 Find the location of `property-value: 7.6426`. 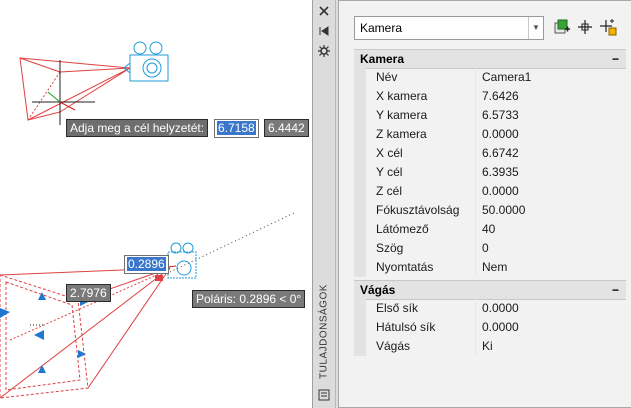

property-value: 7.6426 is located at coordinates (500, 96).